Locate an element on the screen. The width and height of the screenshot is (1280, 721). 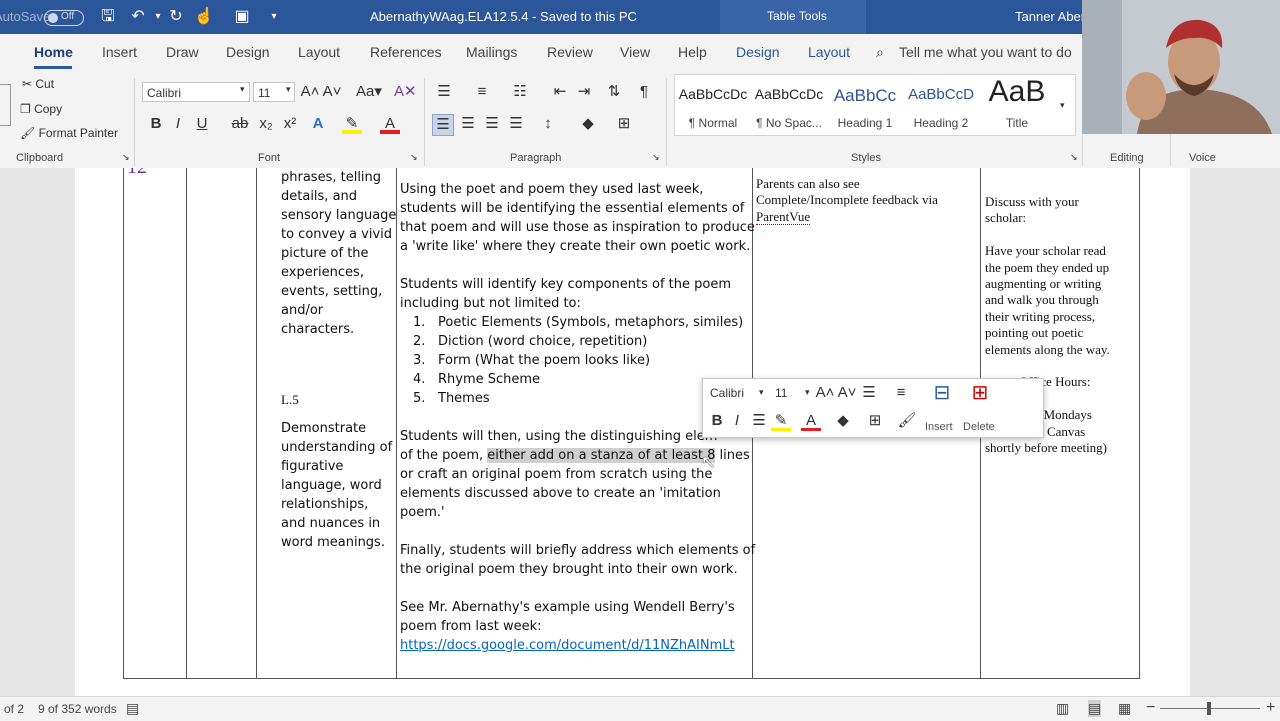
read-mode-icon: ▥ is located at coordinates (1062, 708).